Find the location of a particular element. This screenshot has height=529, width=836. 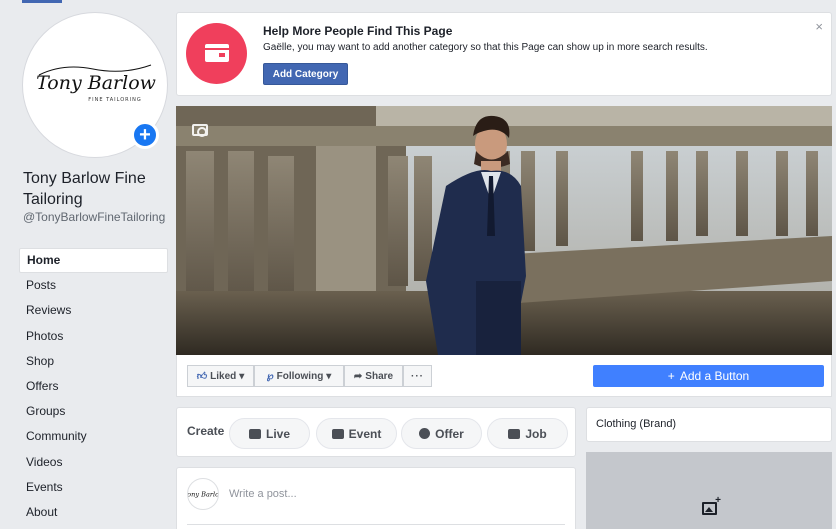

notice-title: Help More People Find This Page is located at coordinates (358, 31).